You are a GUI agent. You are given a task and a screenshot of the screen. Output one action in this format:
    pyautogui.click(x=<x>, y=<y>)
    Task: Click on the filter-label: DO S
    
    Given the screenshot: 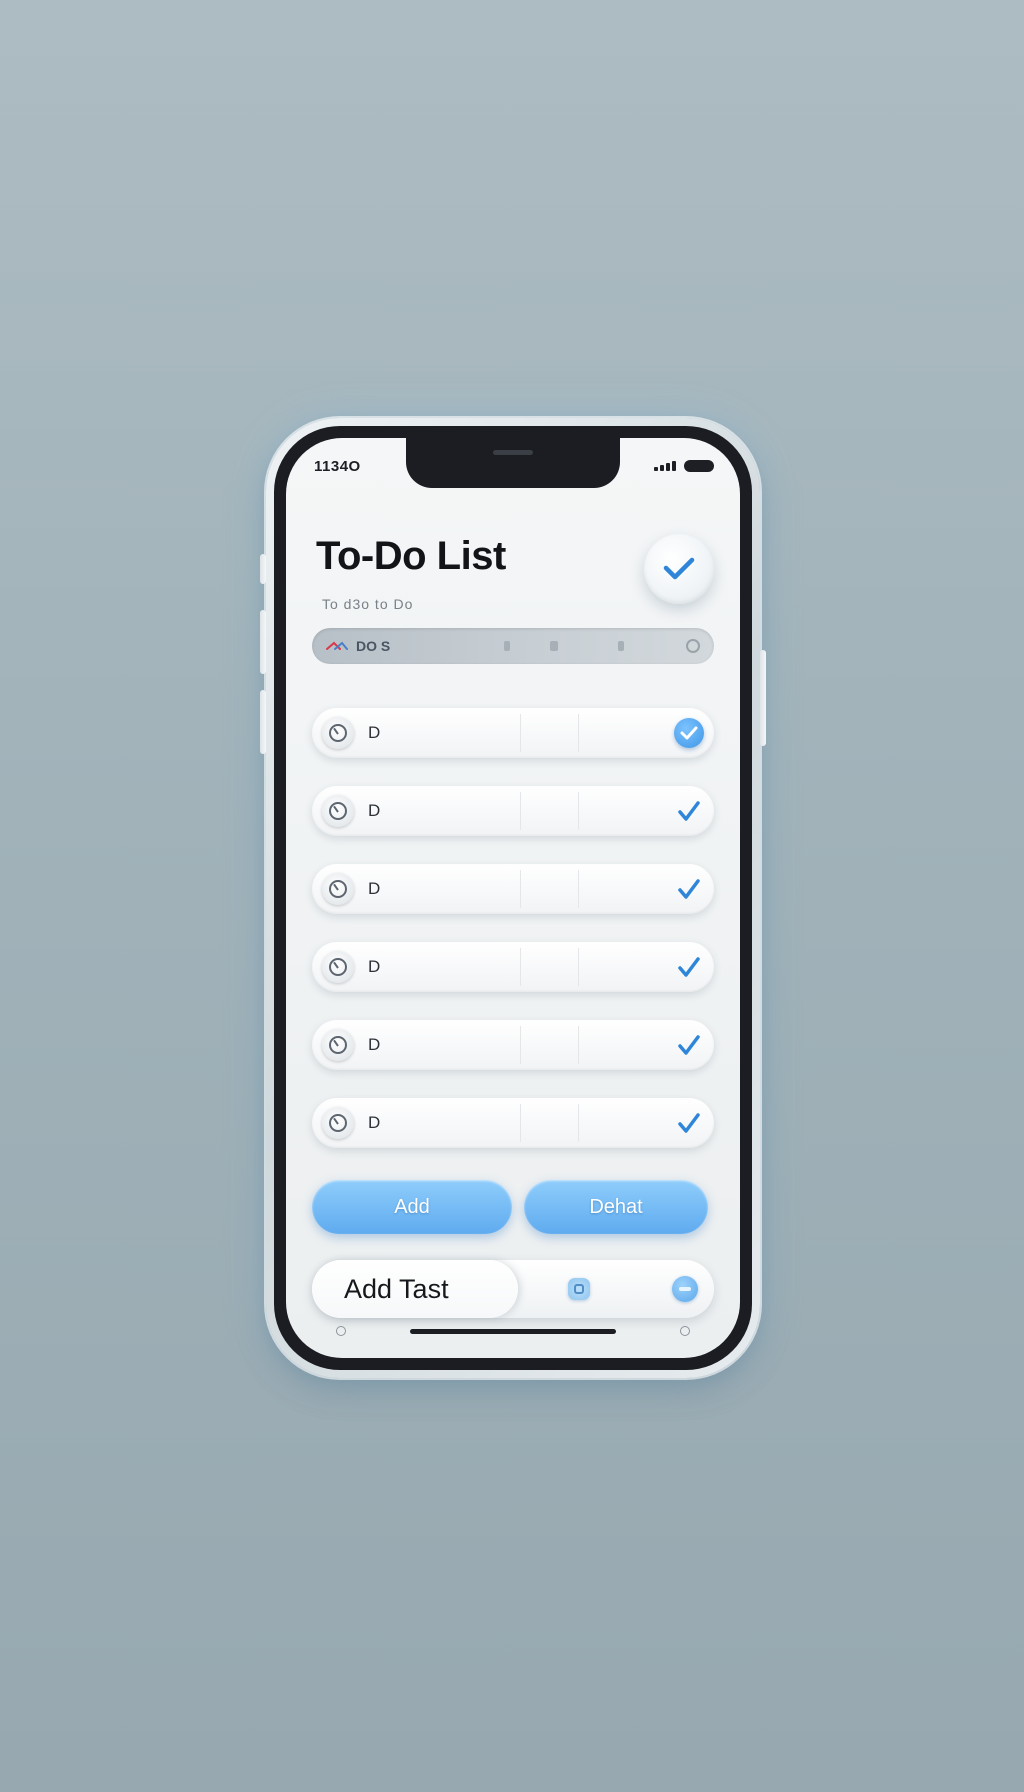 What is the action you would take?
    pyautogui.click(x=373, y=646)
    